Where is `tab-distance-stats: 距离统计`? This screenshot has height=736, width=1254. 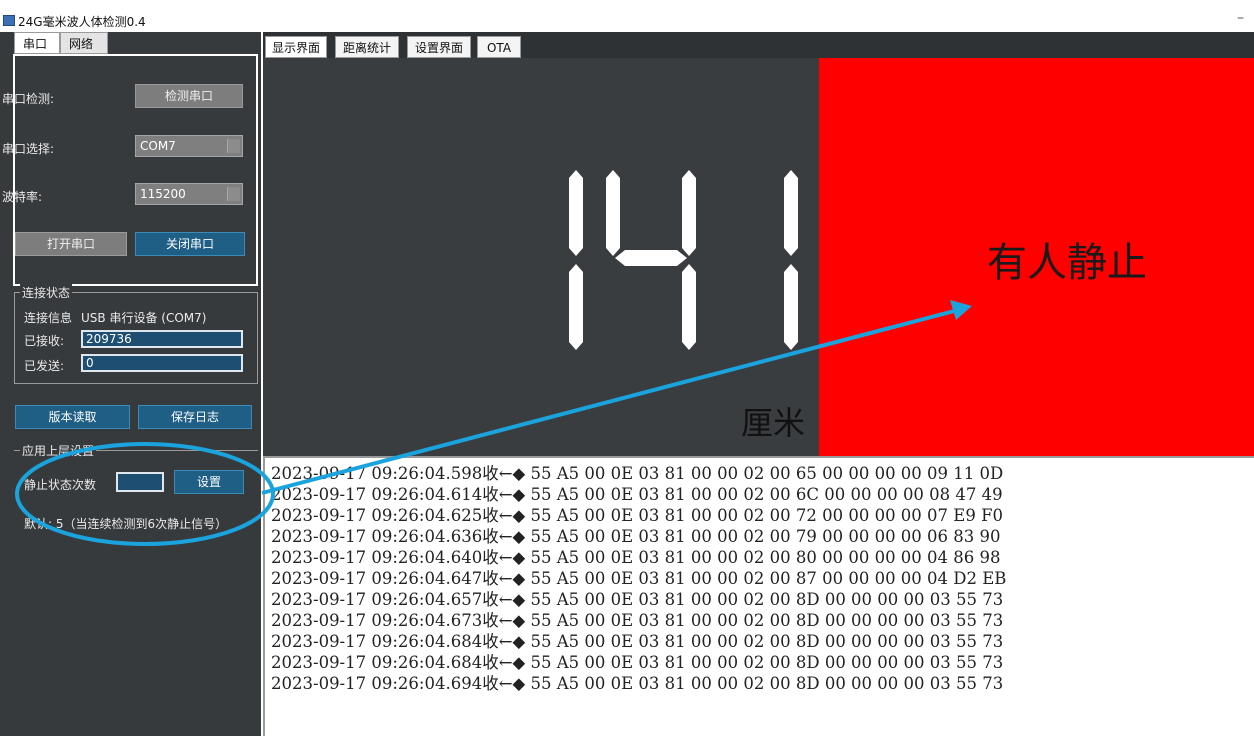
tab-distance-stats: 距离统计 is located at coordinates (367, 47).